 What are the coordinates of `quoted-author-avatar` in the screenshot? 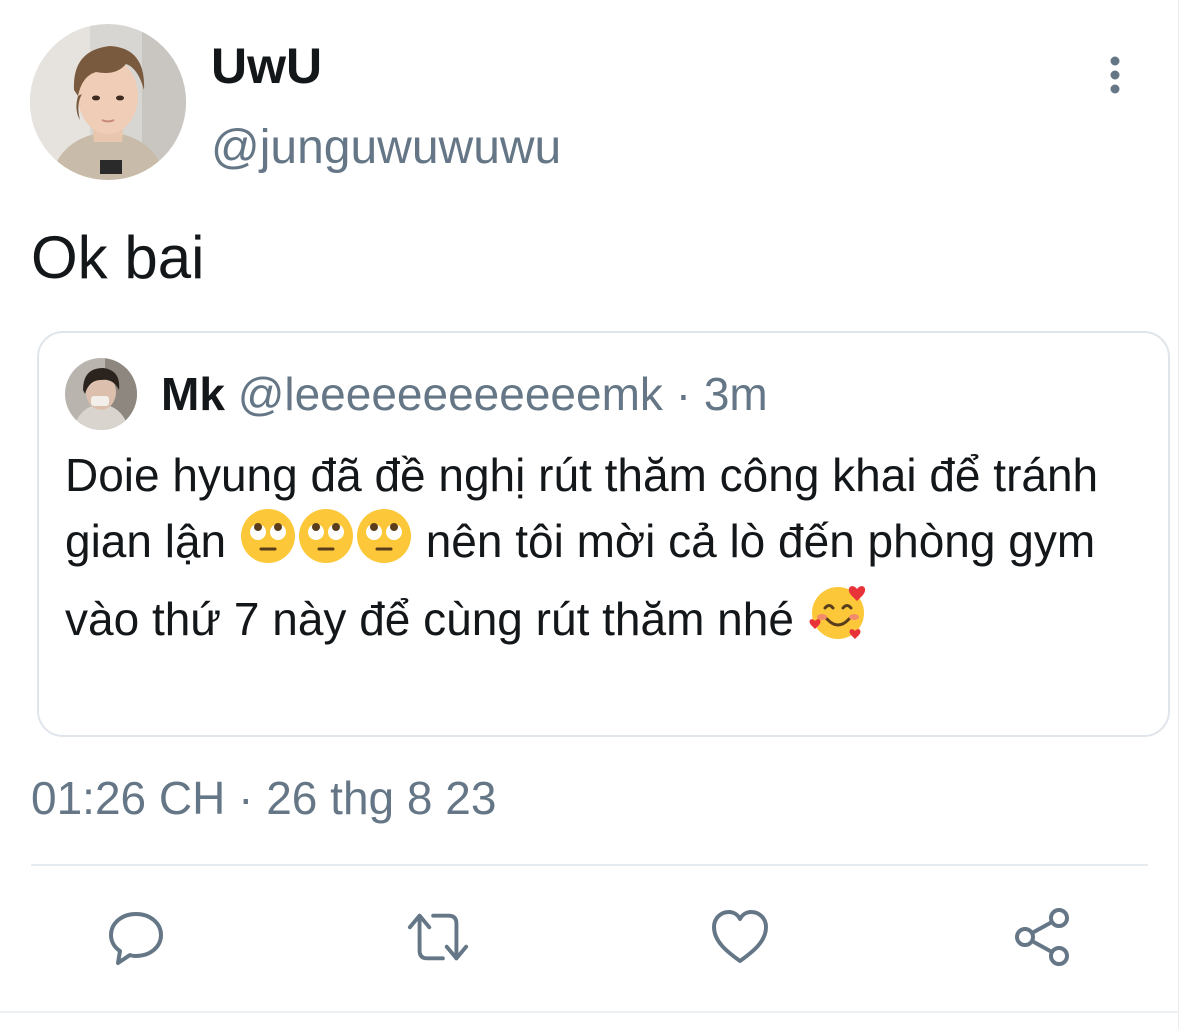 It's located at (101, 394).